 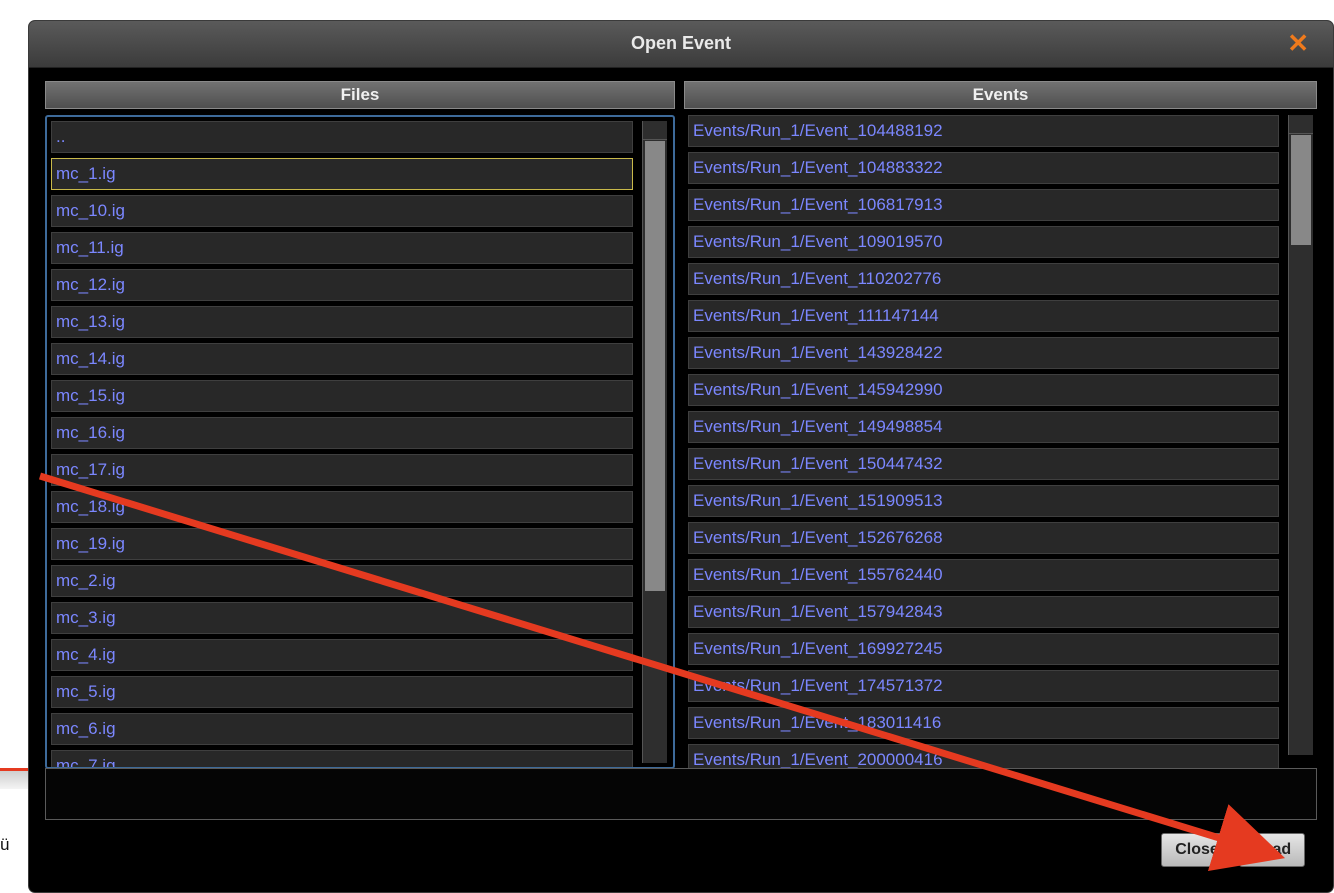 What do you see at coordinates (342, 248) in the screenshot?
I see `files-list-item: mc_11.ig` at bounding box center [342, 248].